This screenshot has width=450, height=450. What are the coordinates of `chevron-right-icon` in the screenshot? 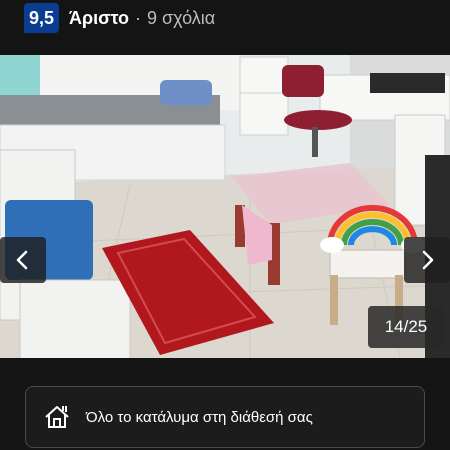 It's located at (428, 260).